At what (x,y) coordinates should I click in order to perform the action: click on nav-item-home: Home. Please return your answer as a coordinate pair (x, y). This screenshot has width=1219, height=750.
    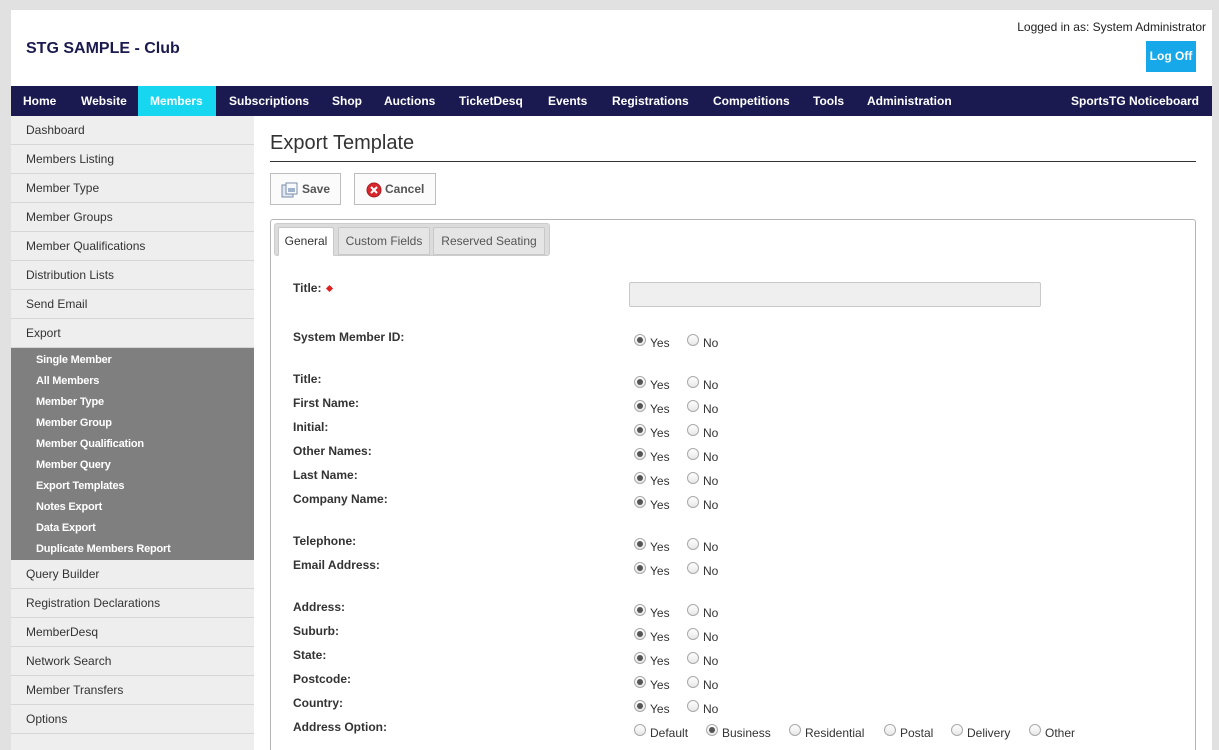
    Looking at the image, I should click on (39, 101).